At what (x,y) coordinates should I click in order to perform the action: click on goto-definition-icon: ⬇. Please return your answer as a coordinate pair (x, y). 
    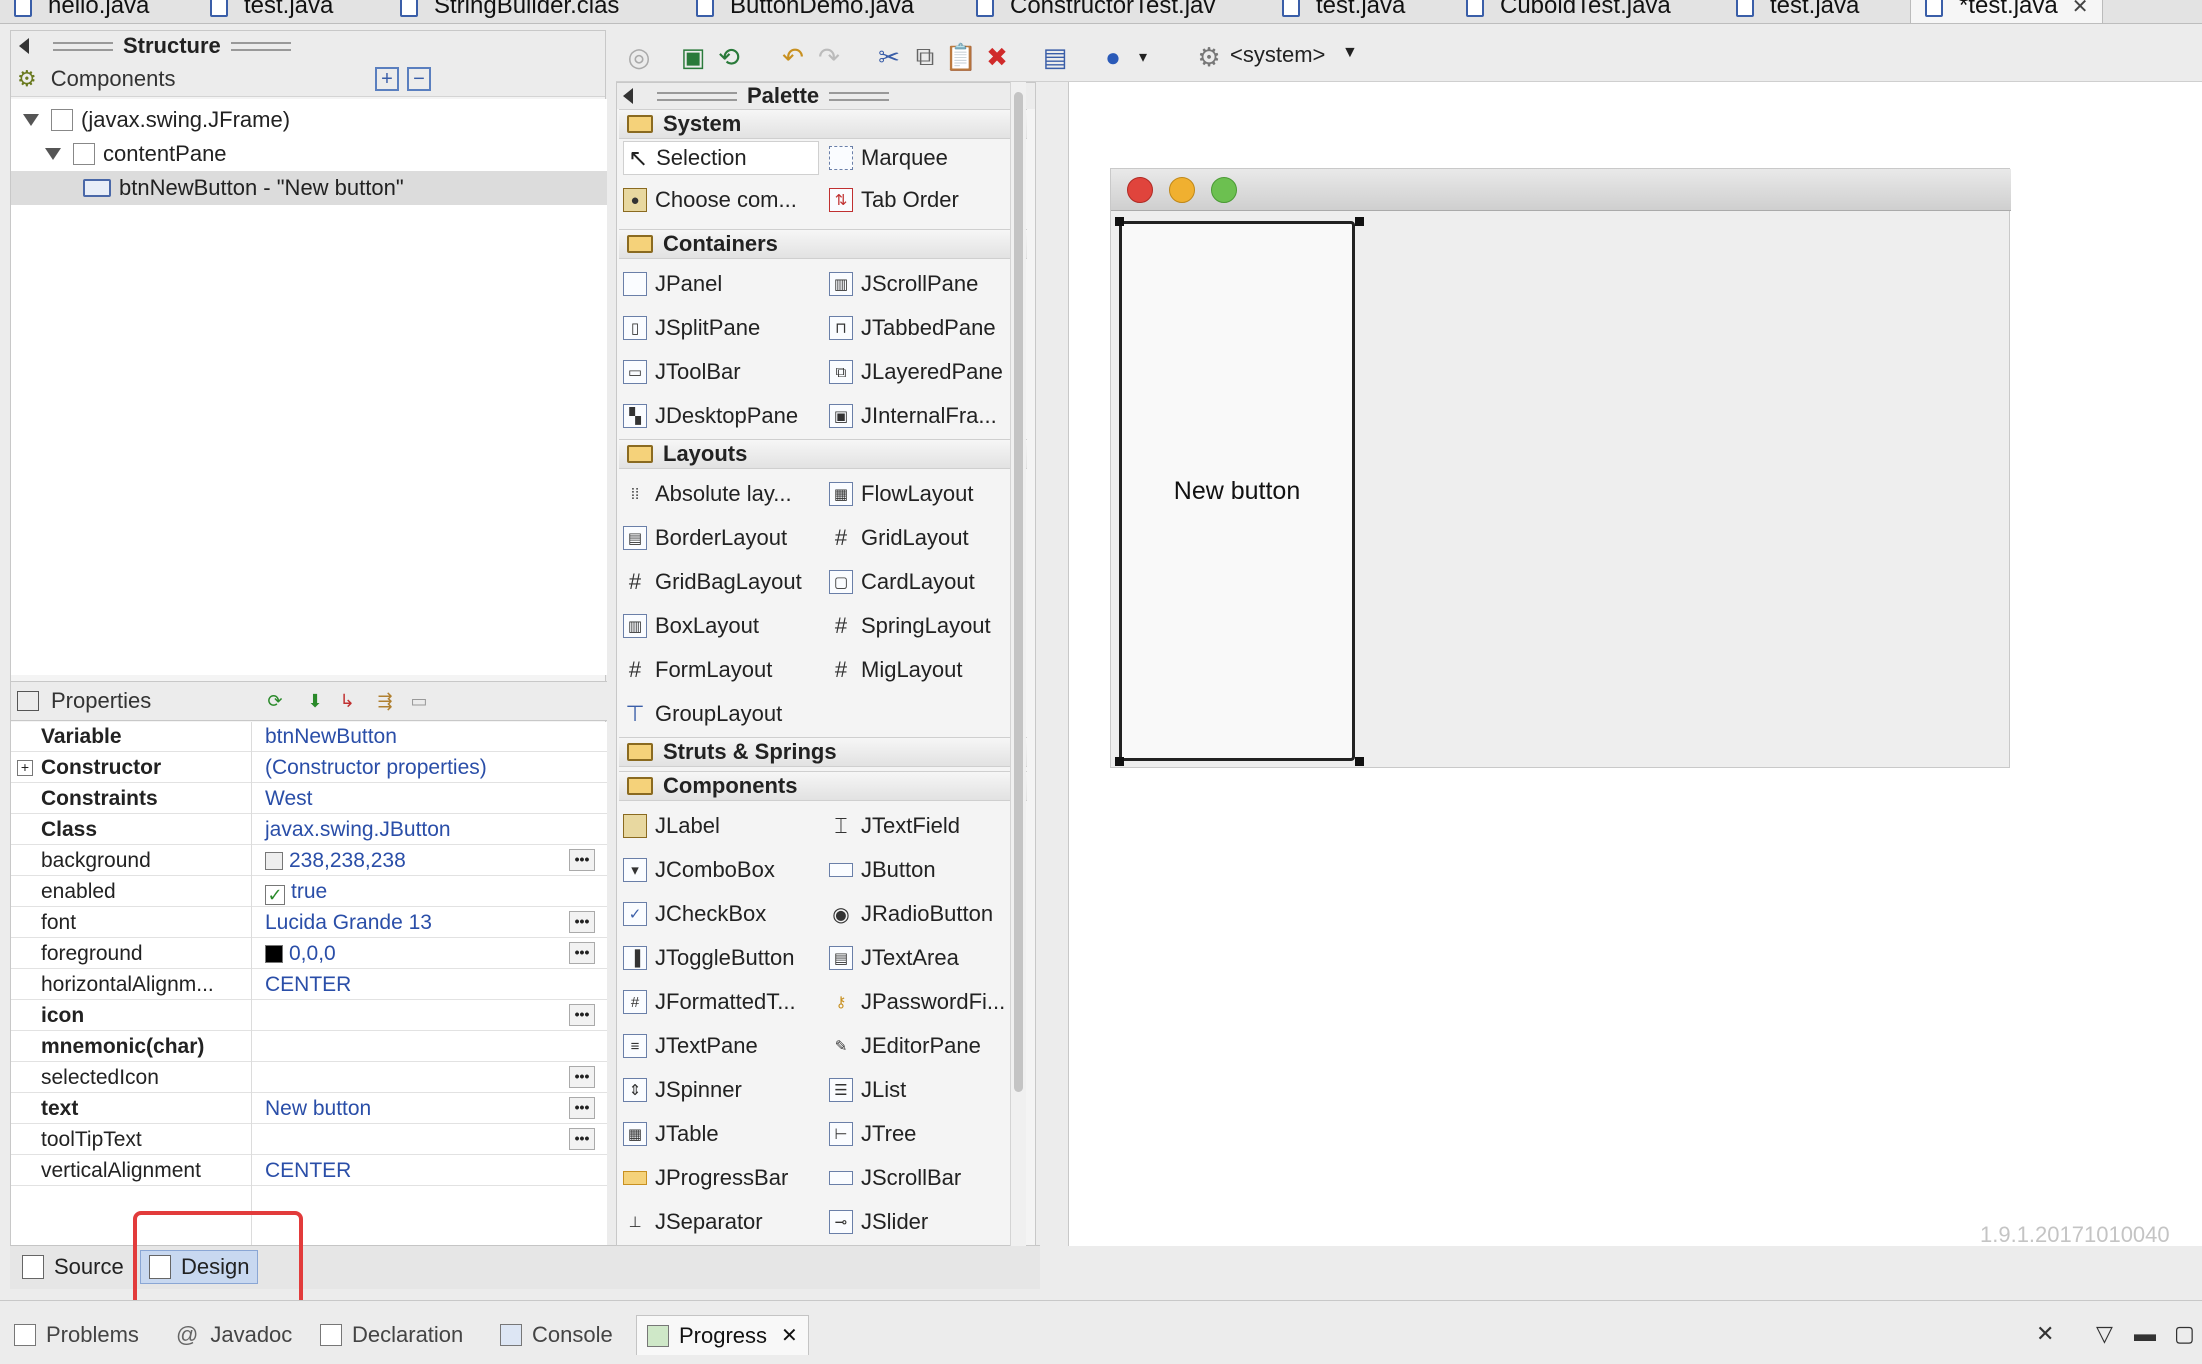
    Looking at the image, I should click on (315, 701).